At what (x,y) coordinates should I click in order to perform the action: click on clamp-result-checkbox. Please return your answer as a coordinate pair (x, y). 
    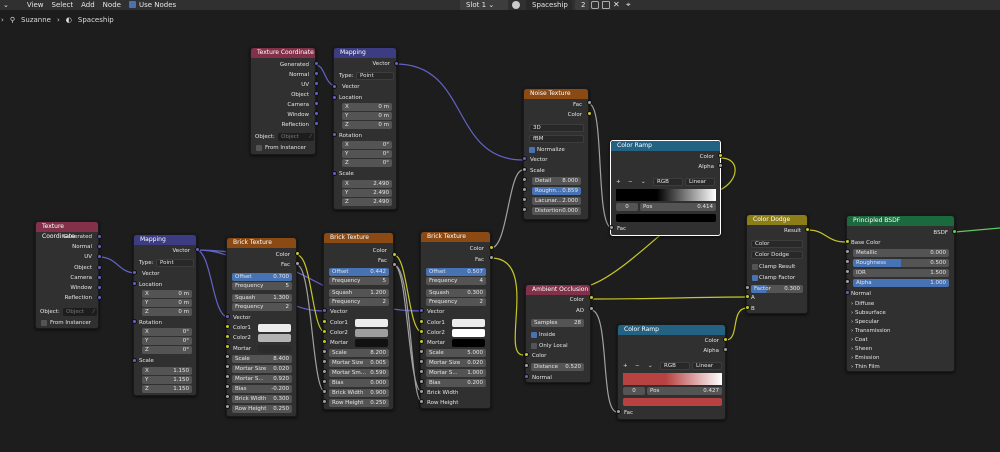
    Looking at the image, I should click on (755, 267).